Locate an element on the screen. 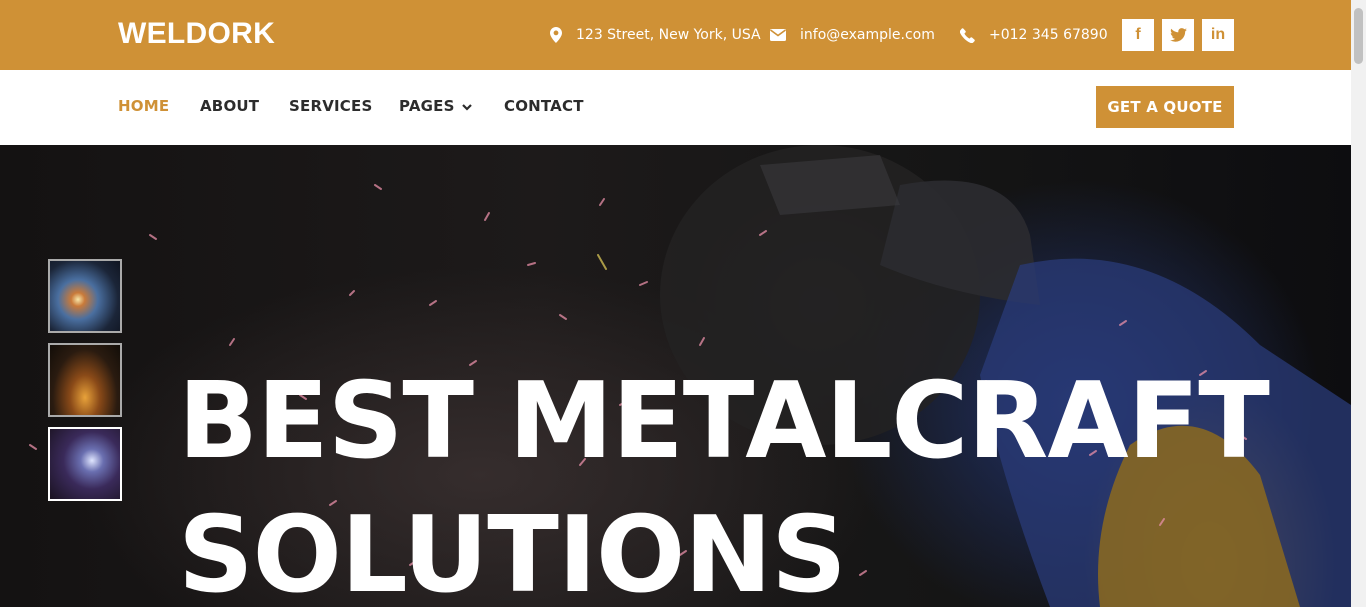 Image resolution: width=1366 pixels, height=607 pixels. page-scrollbar is located at coordinates (1358, 303).